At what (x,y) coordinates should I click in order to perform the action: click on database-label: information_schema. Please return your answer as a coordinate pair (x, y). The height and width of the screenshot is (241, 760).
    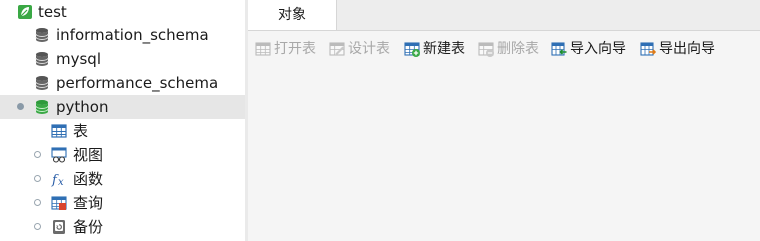
    Looking at the image, I should click on (132, 35).